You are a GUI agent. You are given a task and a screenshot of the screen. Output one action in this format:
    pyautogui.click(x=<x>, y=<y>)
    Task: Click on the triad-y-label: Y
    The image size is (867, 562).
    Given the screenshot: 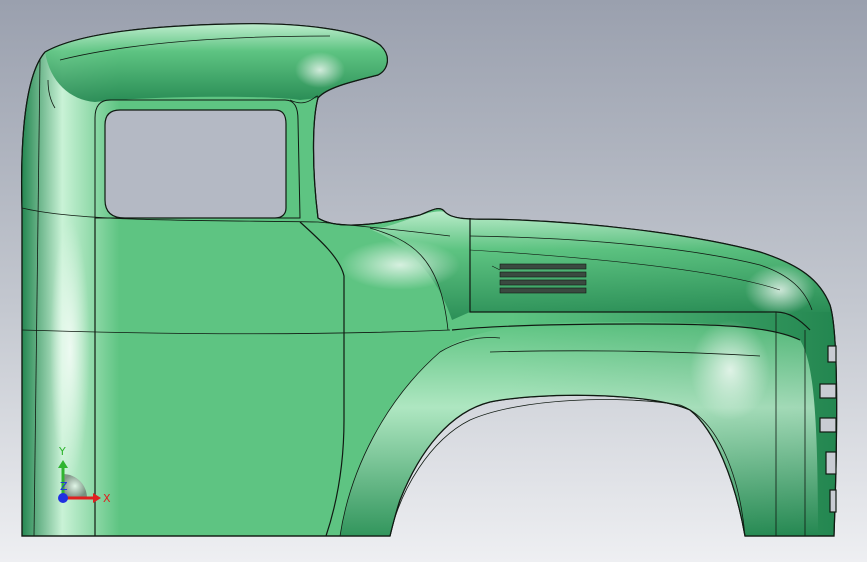 What is the action you would take?
    pyautogui.click(x=62, y=451)
    